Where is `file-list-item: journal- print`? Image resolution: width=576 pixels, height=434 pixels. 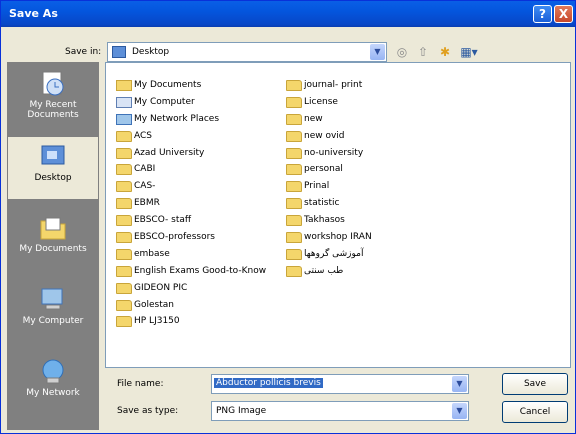 file-list-item: journal- print is located at coordinates (328, 85).